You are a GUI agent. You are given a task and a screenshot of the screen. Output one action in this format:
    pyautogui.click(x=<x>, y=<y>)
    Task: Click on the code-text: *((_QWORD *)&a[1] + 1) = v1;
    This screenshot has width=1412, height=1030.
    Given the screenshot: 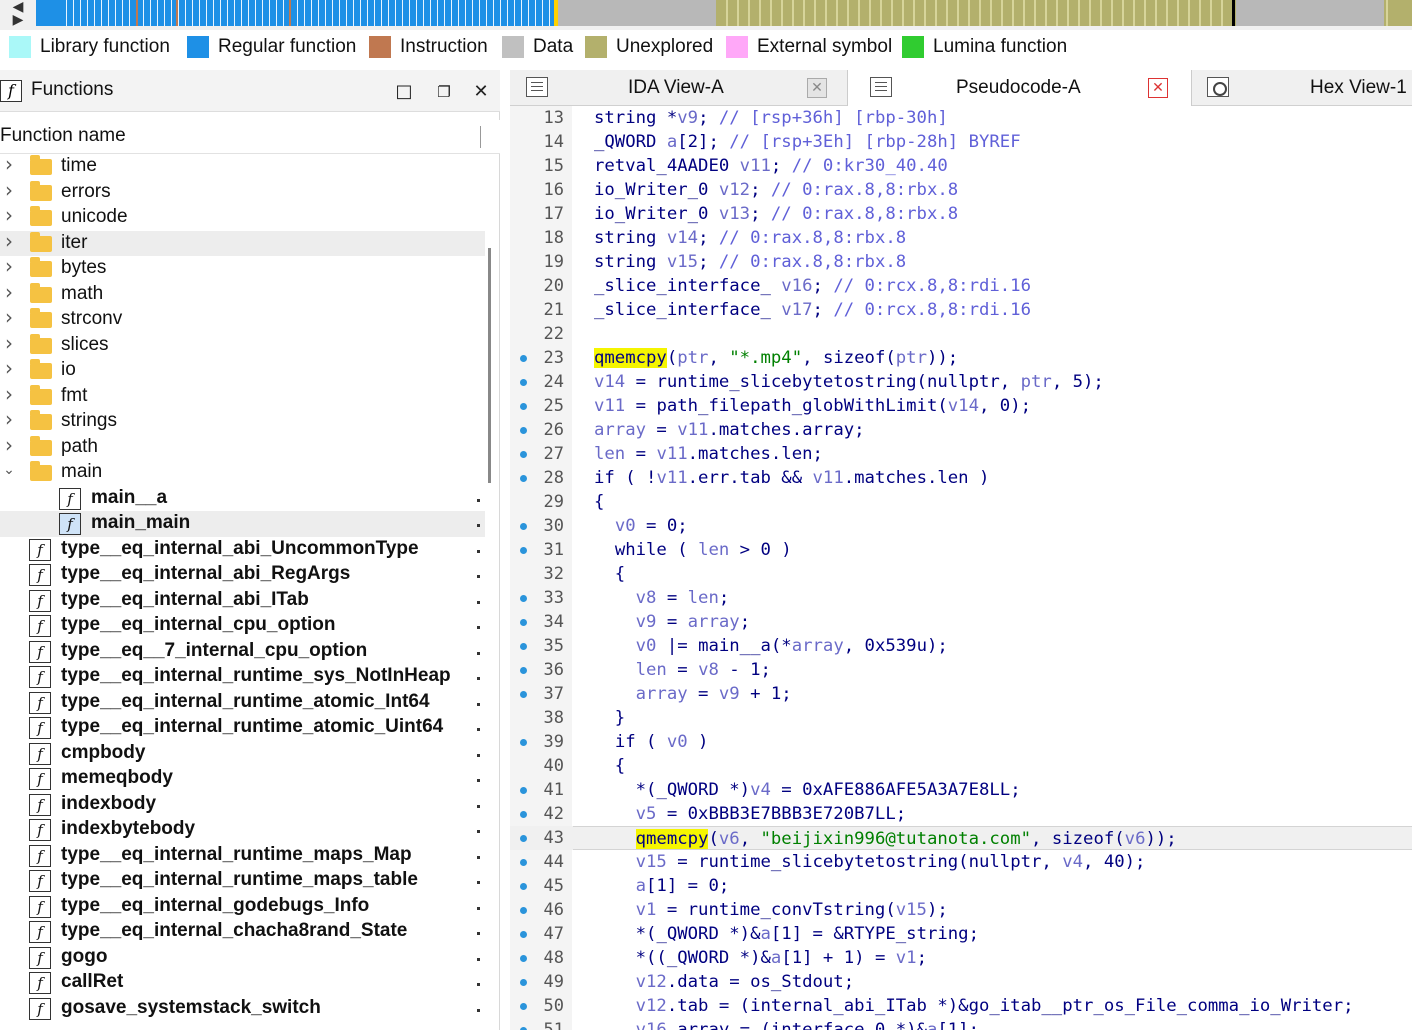 What is the action you would take?
    pyautogui.click(x=992, y=958)
    